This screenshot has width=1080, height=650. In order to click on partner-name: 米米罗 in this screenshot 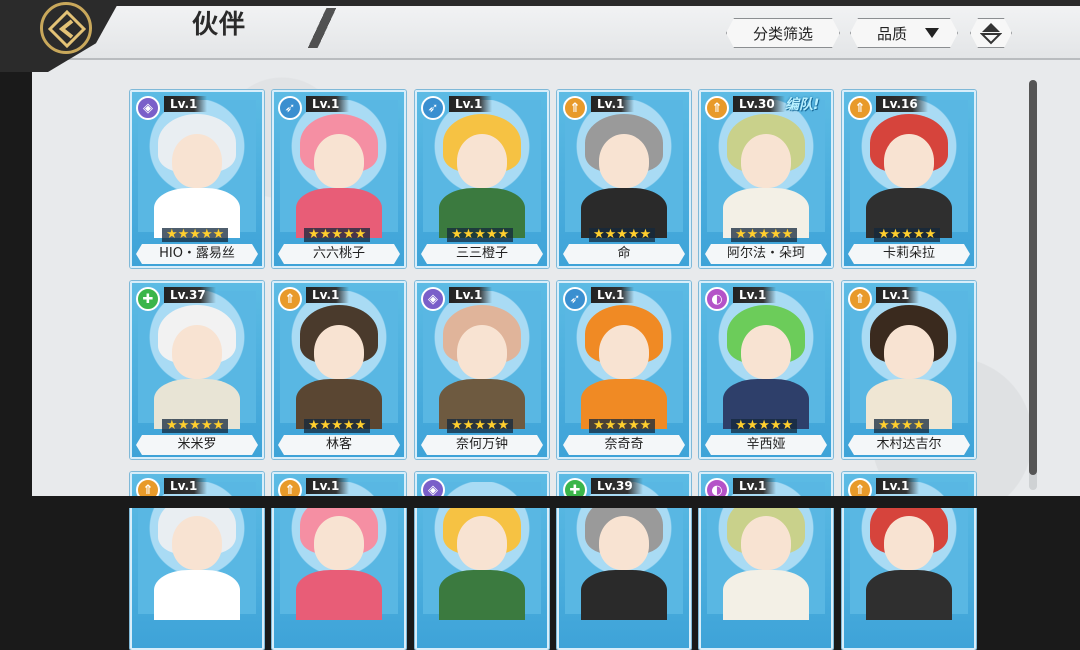, I will do `click(197, 445)`.